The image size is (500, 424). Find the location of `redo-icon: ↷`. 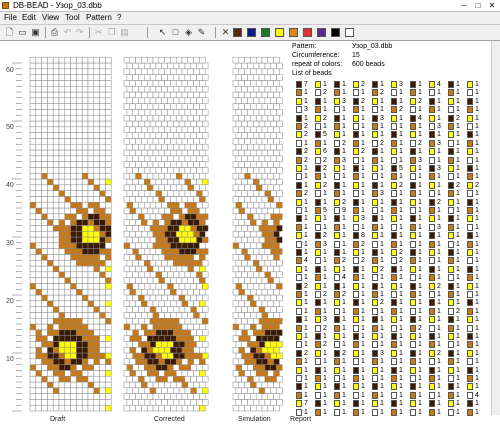

redo-icon: ↷ is located at coordinates (79, 32).